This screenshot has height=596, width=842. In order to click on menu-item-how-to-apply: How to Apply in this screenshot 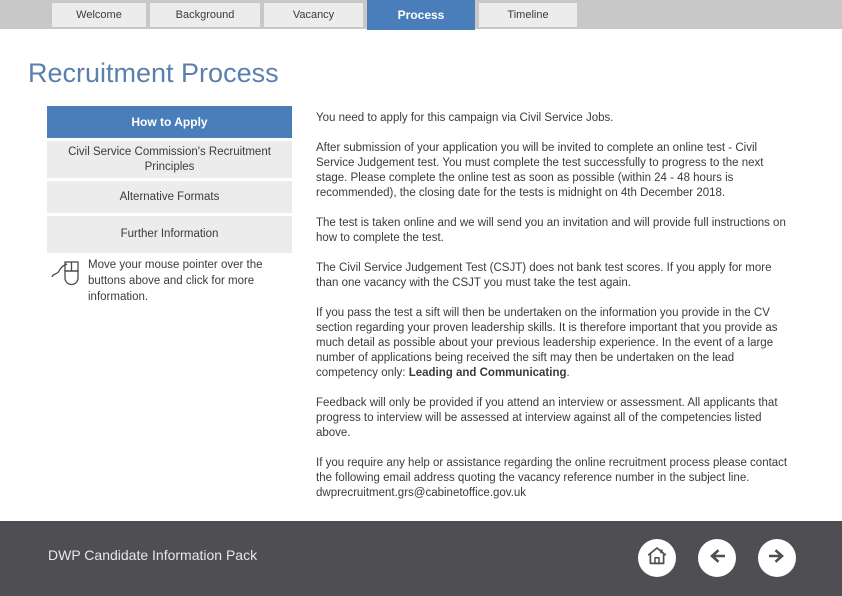, I will do `click(169, 122)`.